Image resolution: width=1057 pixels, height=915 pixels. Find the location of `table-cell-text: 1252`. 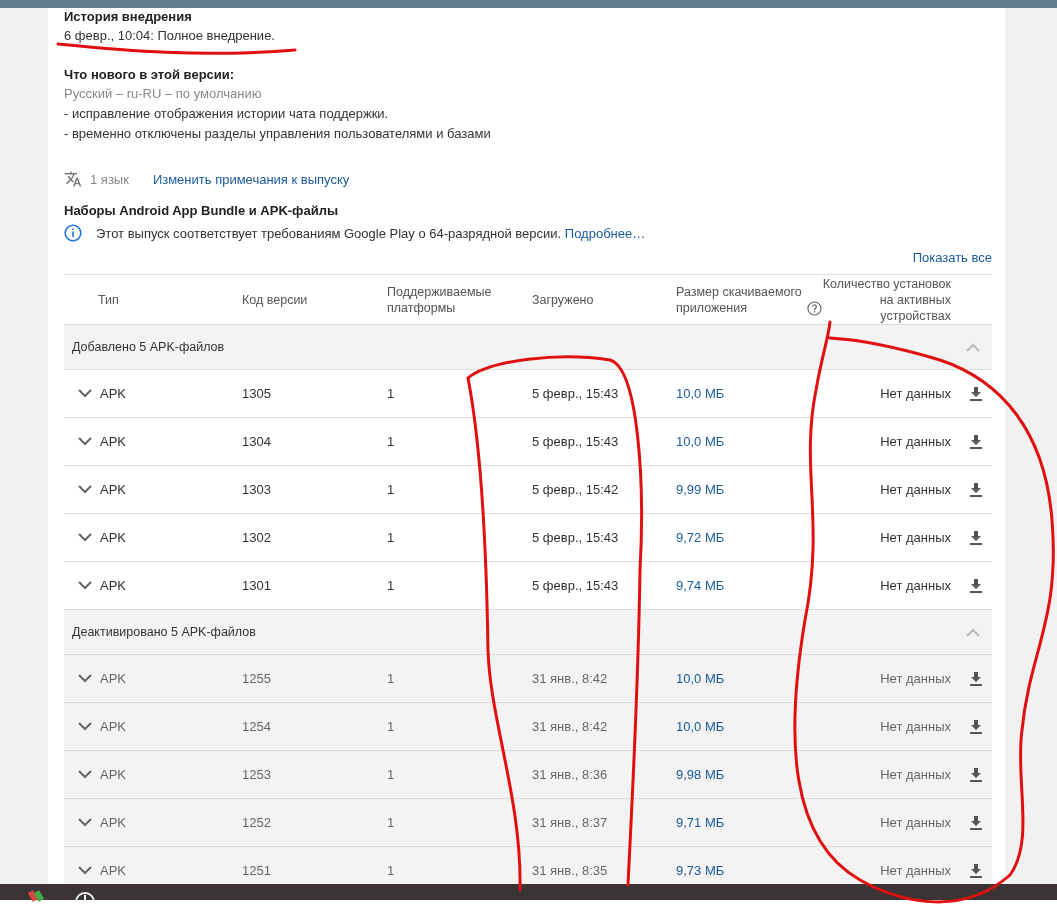

table-cell-text: 1252 is located at coordinates (257, 822).